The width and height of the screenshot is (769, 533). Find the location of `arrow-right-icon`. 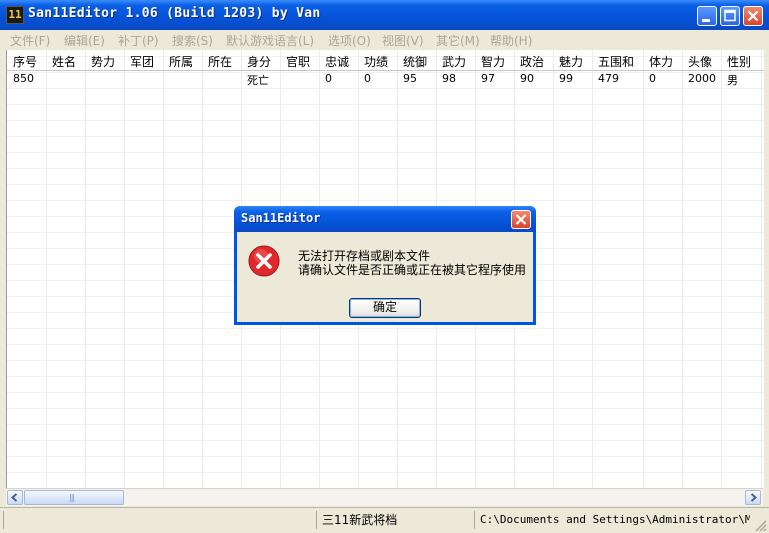

arrow-right-icon is located at coordinates (754, 497).